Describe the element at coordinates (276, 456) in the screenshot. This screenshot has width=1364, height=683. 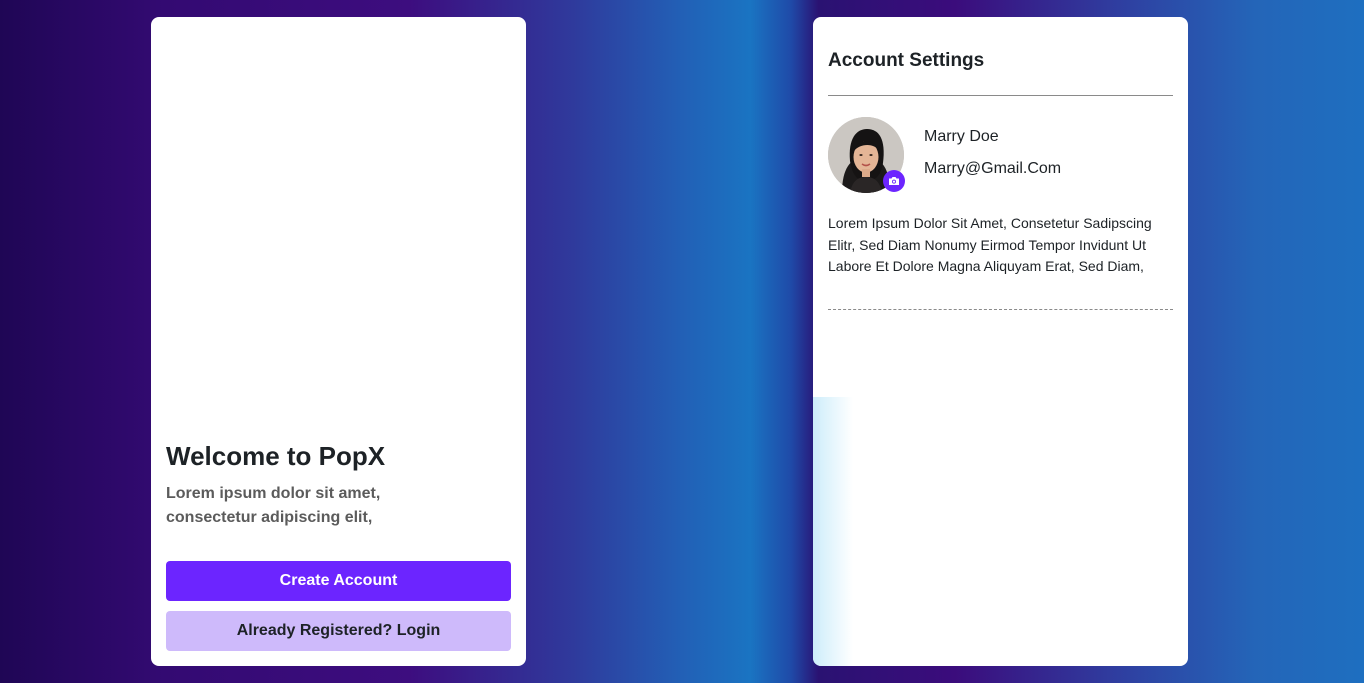
I see `welcome-title: Welcome to PopX` at that location.